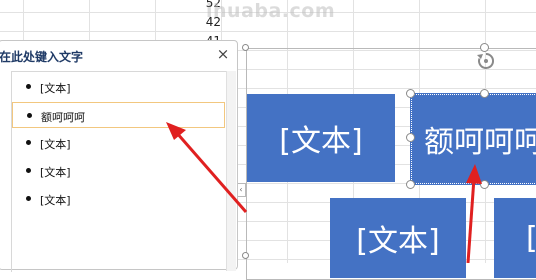 Image resolution: width=536 pixels, height=280 pixels. I want to click on list-item-active: 额呵呵呵, so click(118, 115).